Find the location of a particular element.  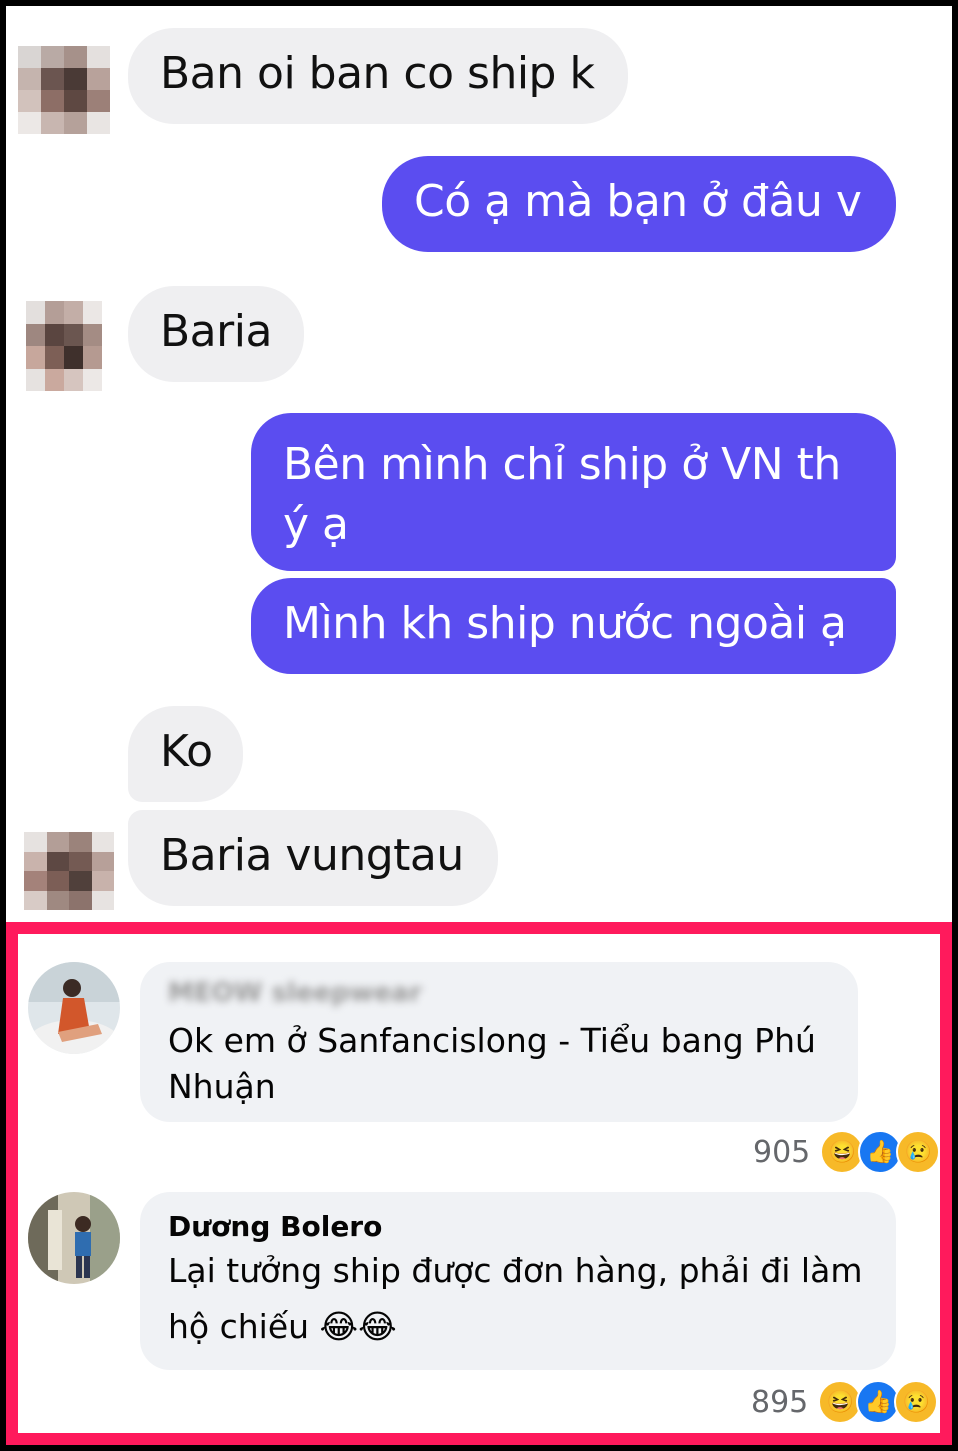

comment-text-line: hộ chiếu 😂😂 is located at coordinates (532, 1327).